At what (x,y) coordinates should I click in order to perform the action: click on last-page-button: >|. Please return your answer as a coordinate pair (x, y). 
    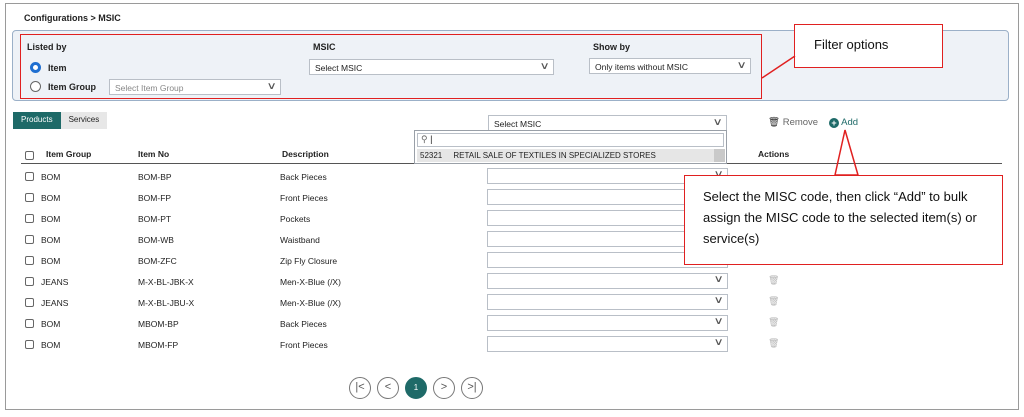
    Looking at the image, I should click on (472, 388).